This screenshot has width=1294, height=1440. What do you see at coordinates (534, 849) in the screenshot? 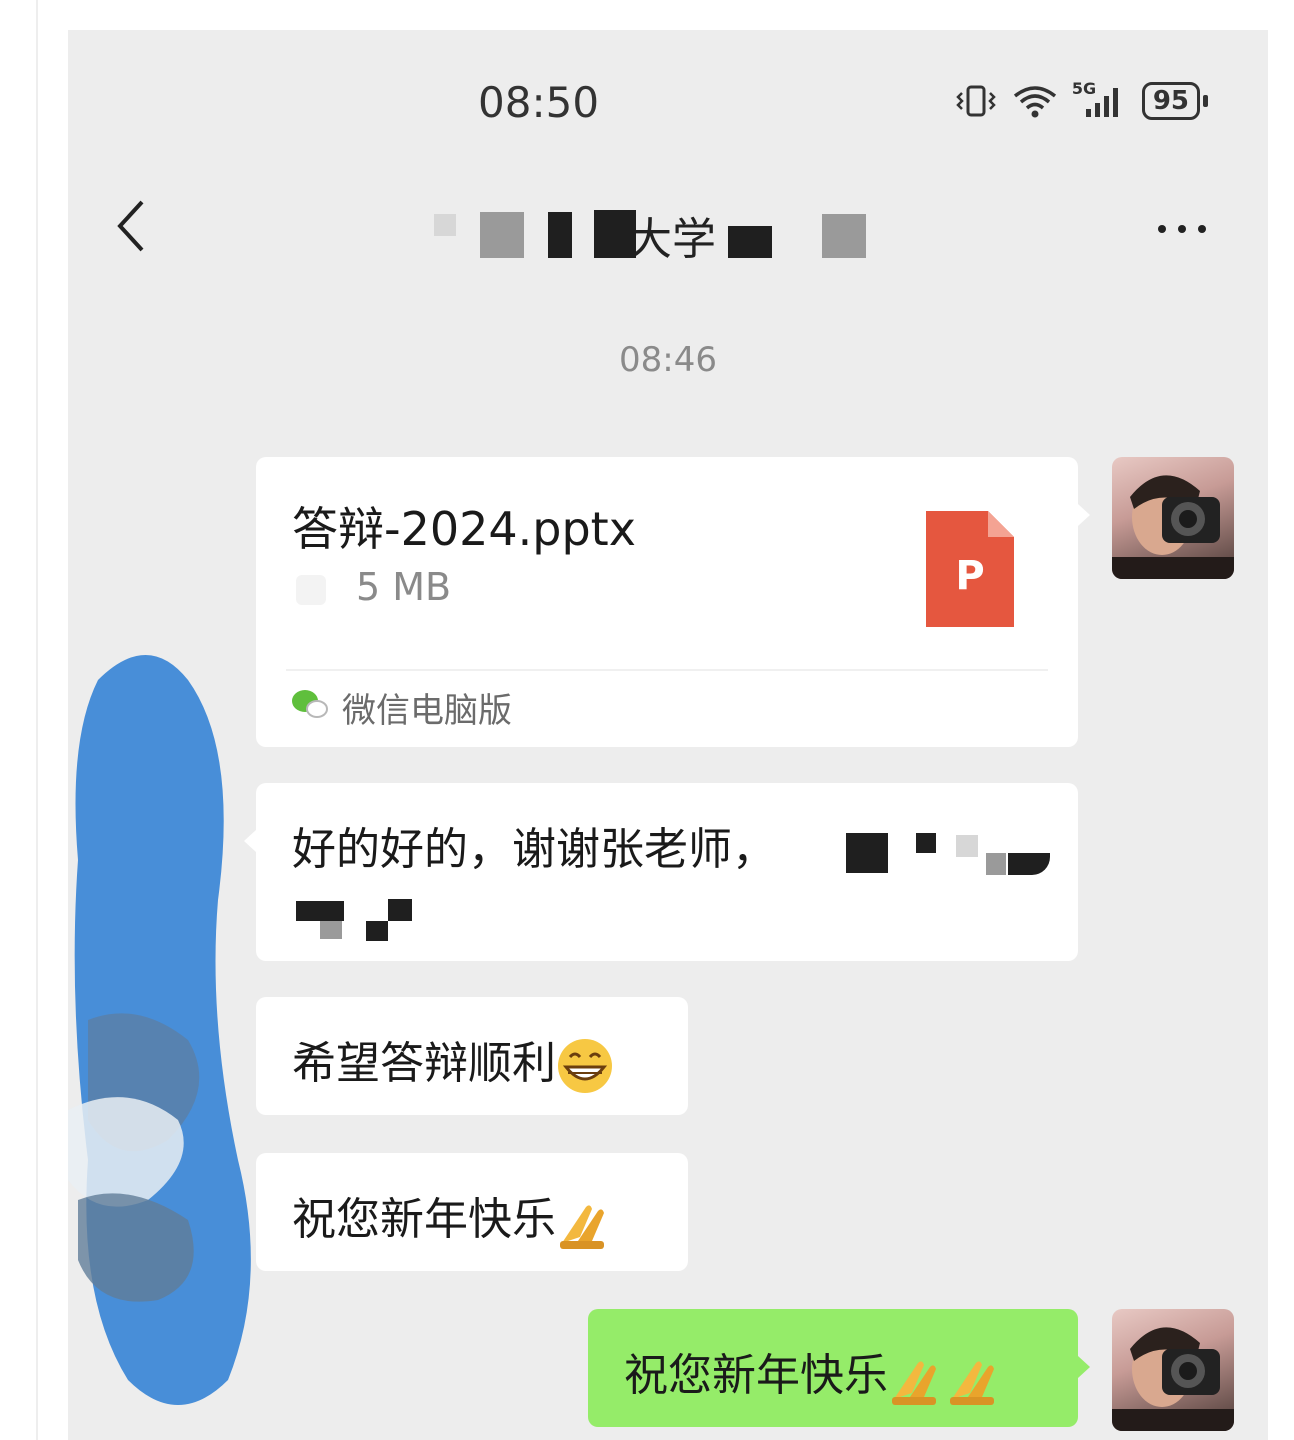
I see `message-text: 好的好的，谢谢张老师，` at bounding box center [534, 849].